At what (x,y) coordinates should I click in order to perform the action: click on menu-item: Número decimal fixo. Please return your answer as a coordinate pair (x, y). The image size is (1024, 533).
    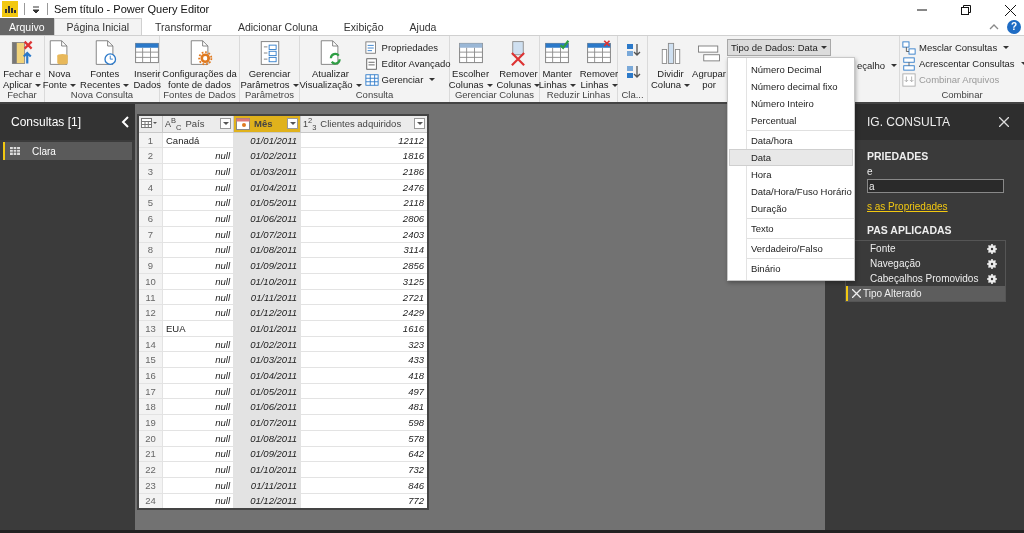
    Looking at the image, I should click on (790, 86).